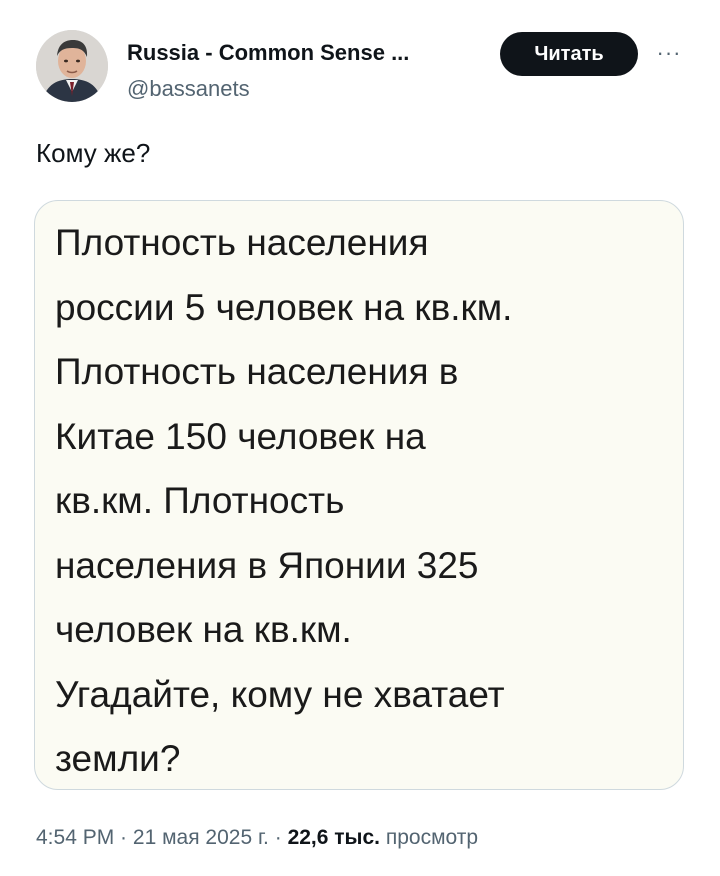 The image size is (720, 876). I want to click on tweet-time: 4:54 PM, so click(75, 837).